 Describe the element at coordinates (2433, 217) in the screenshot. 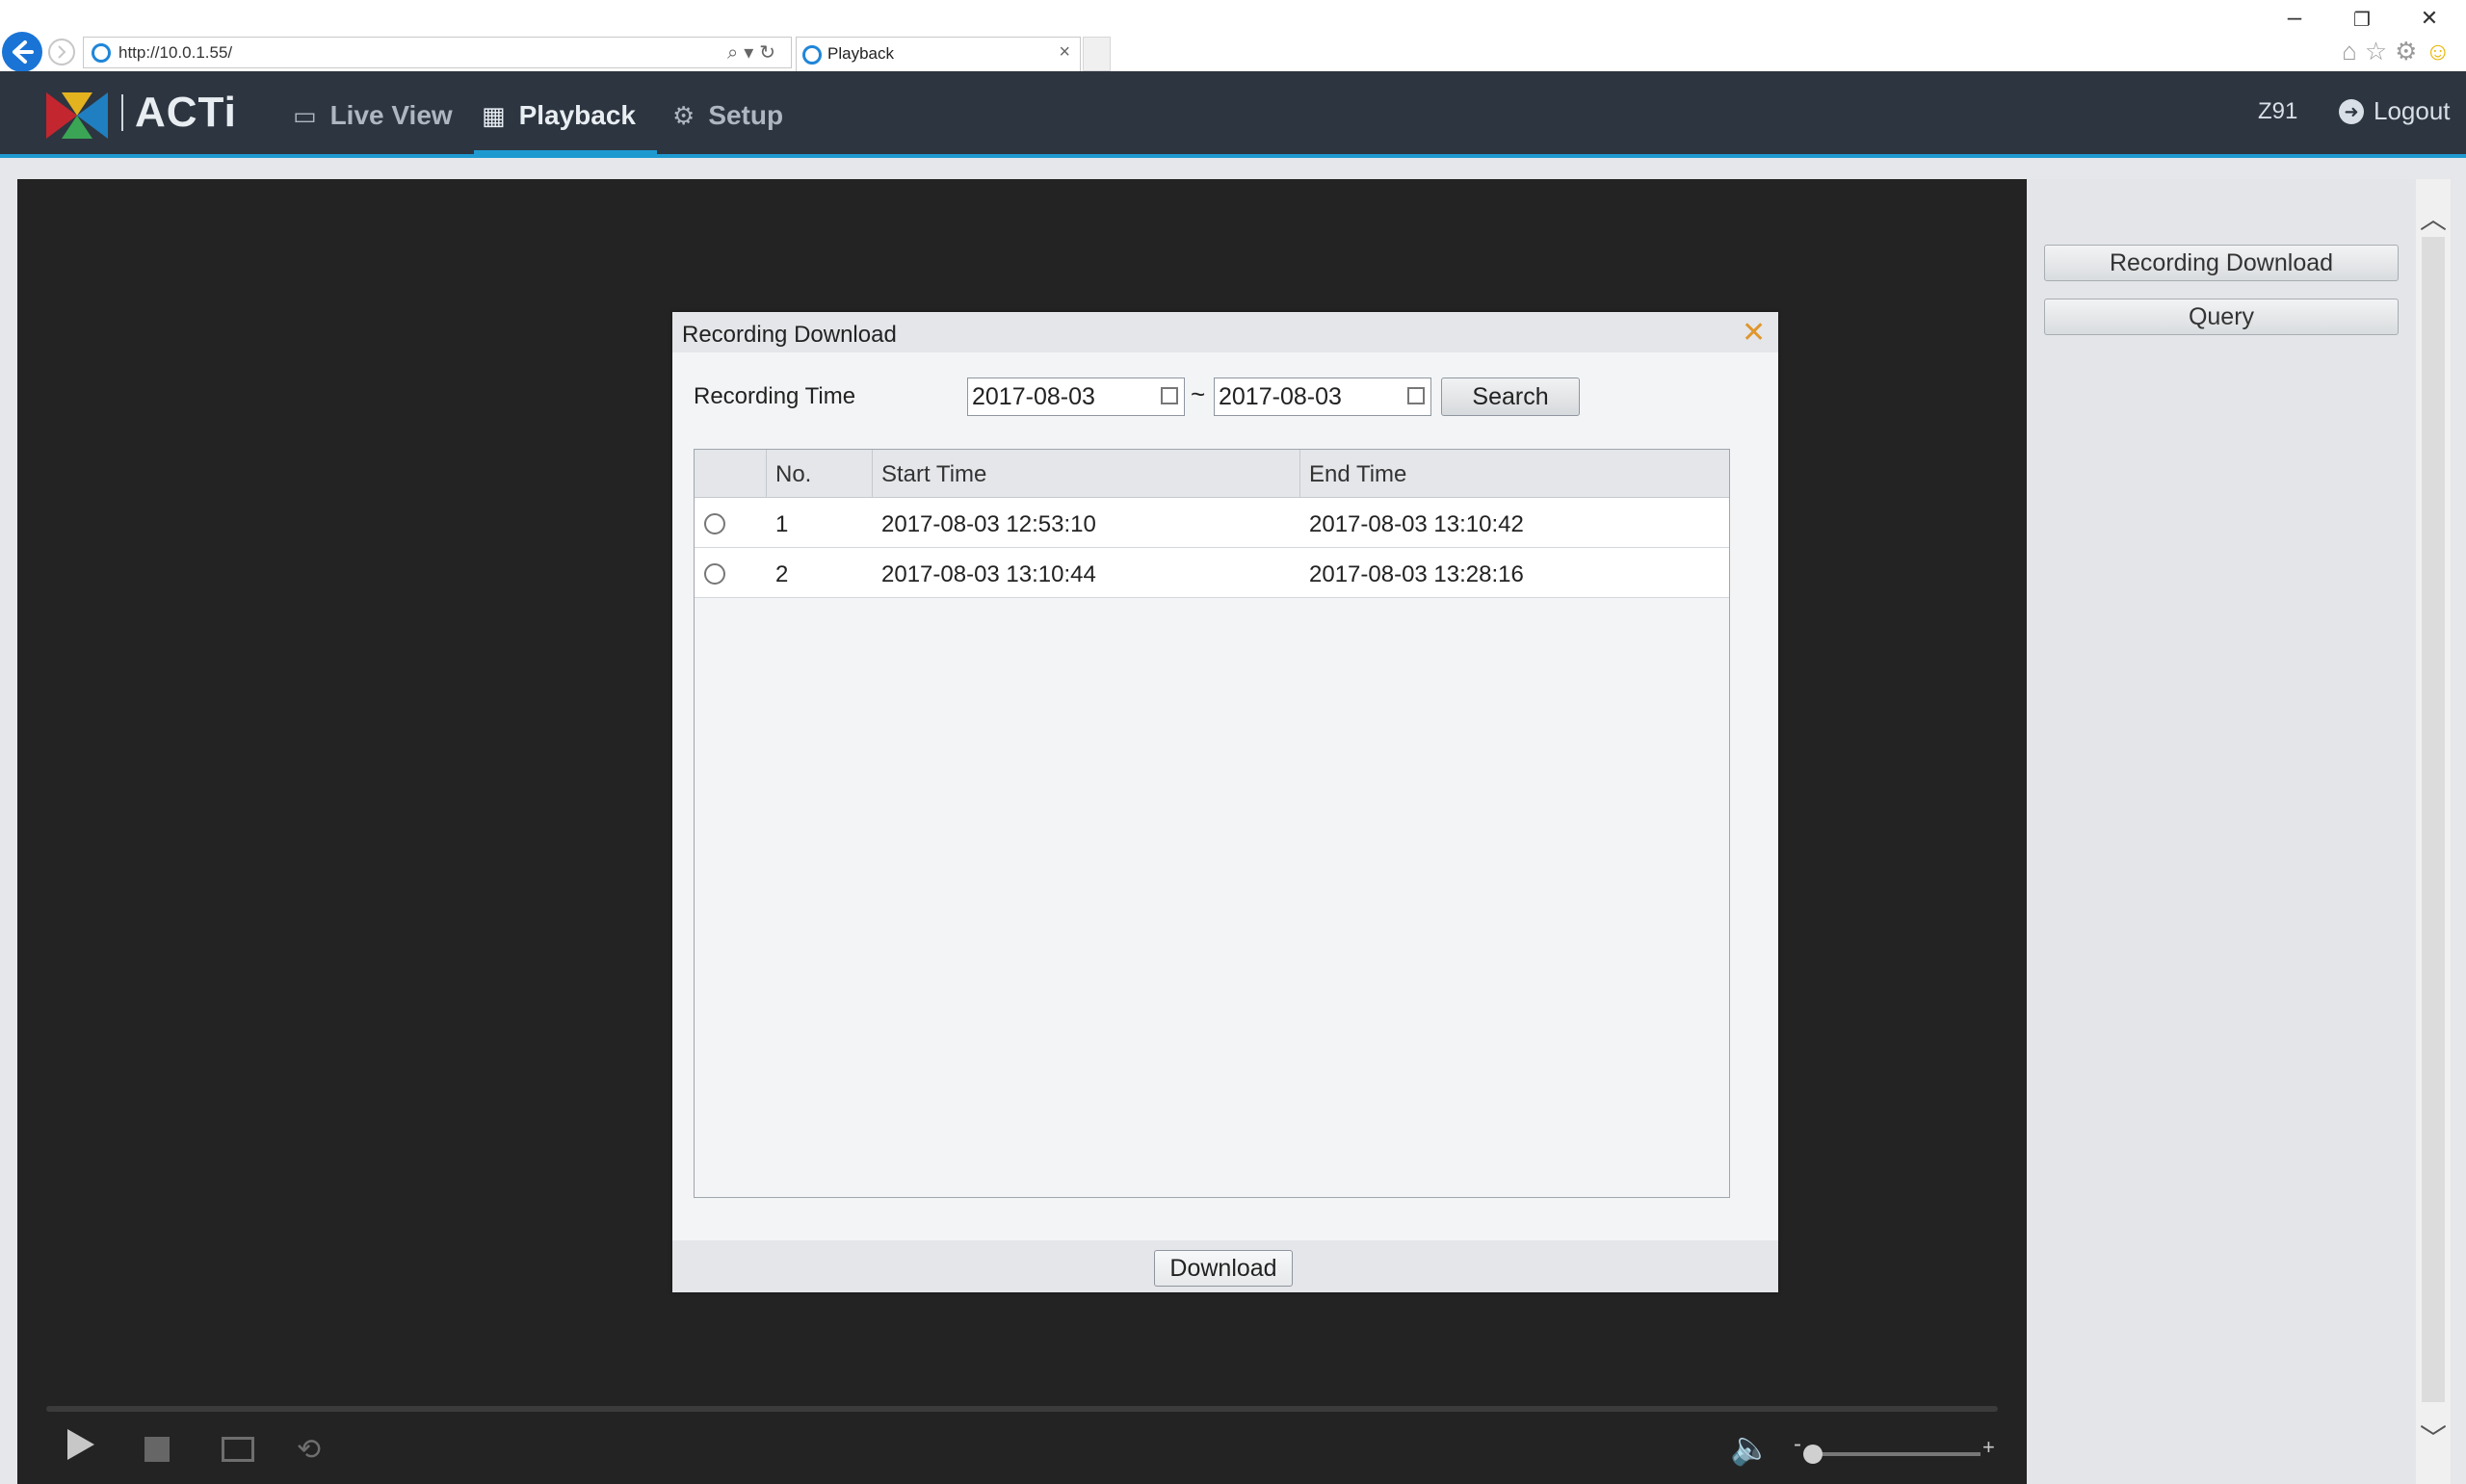

I see `chevron-up-icon: ︿` at that location.